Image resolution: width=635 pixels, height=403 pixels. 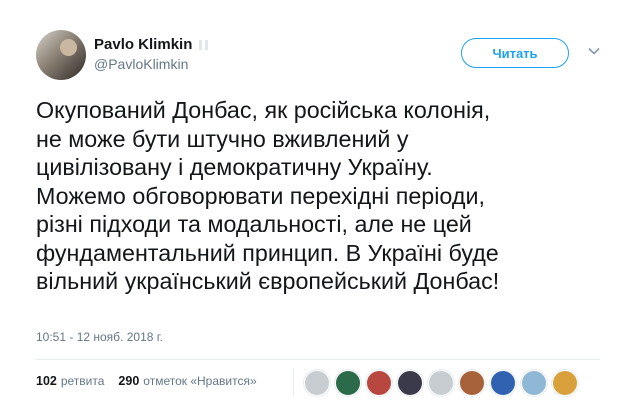 I want to click on tweet-stats: 102 ретвита 290 отметок «Нравится», so click(x=151, y=381).